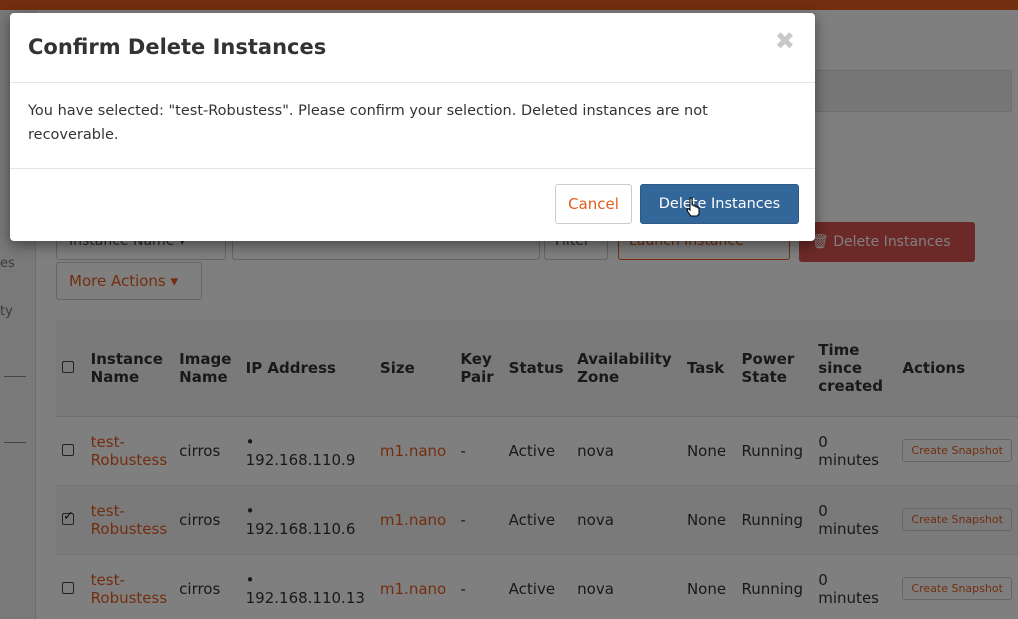 The image size is (1018, 619). Describe the element at coordinates (719, 204) in the screenshot. I see `confirm-delete-button: Delete Instances` at that location.